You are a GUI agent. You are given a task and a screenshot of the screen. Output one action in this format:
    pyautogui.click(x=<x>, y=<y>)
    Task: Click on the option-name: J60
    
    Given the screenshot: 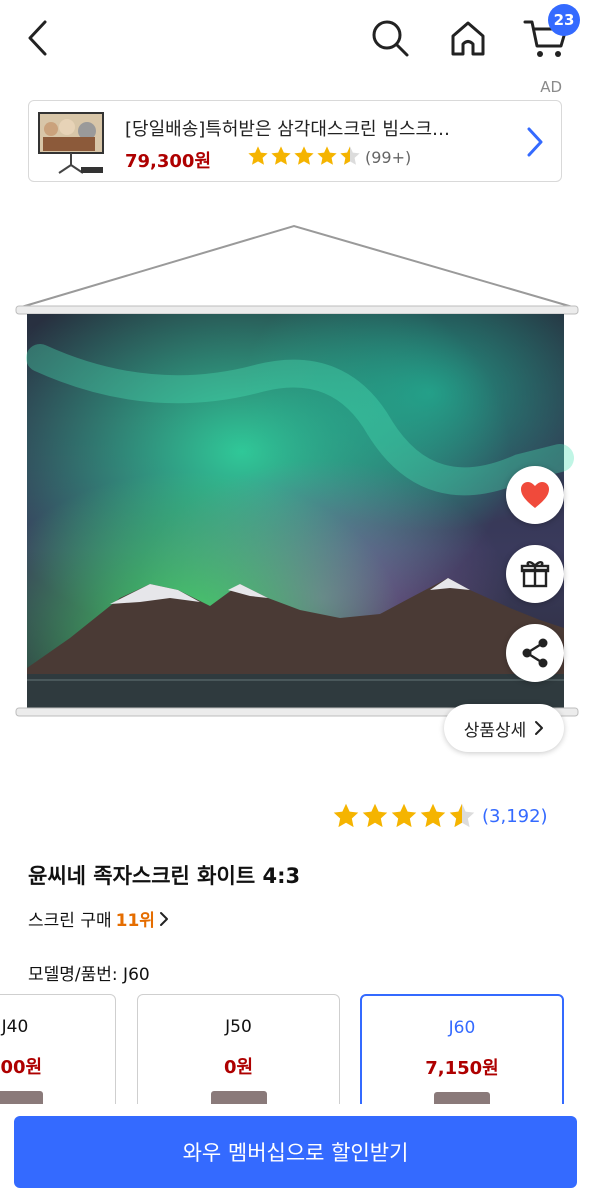 What is the action you would take?
    pyautogui.click(x=462, y=1028)
    